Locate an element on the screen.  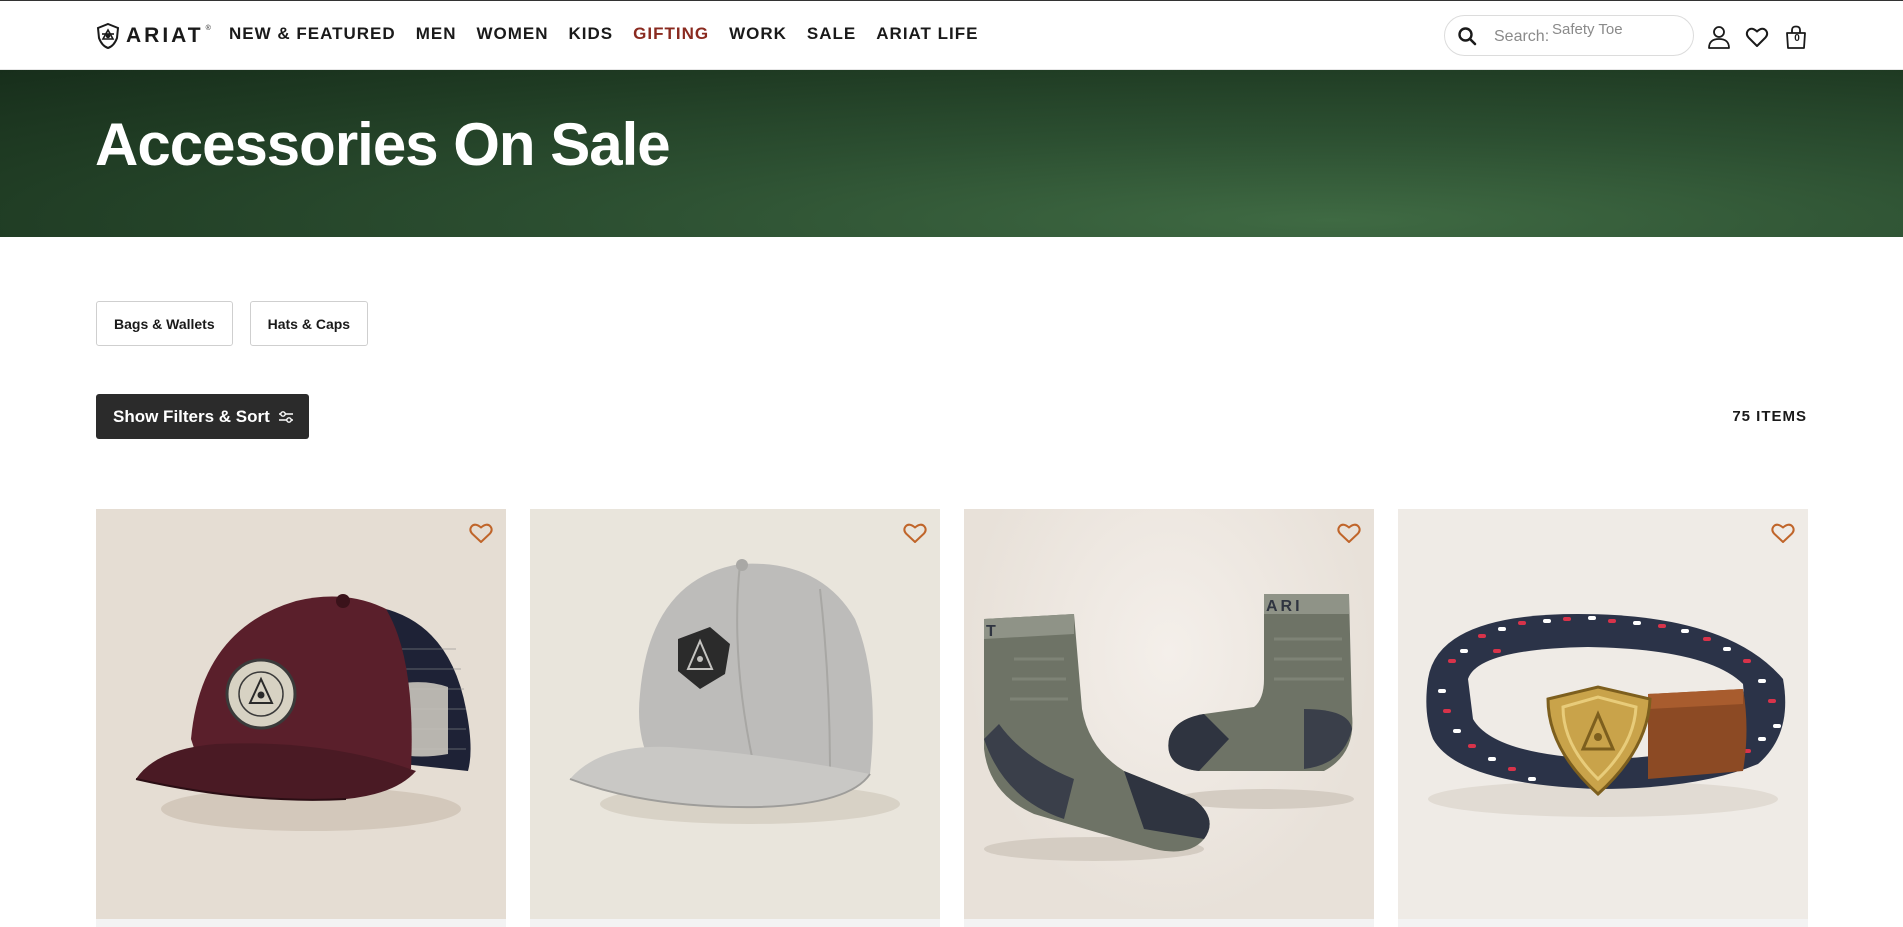
product-image-trucker-cap is located at coordinates (301, 714).